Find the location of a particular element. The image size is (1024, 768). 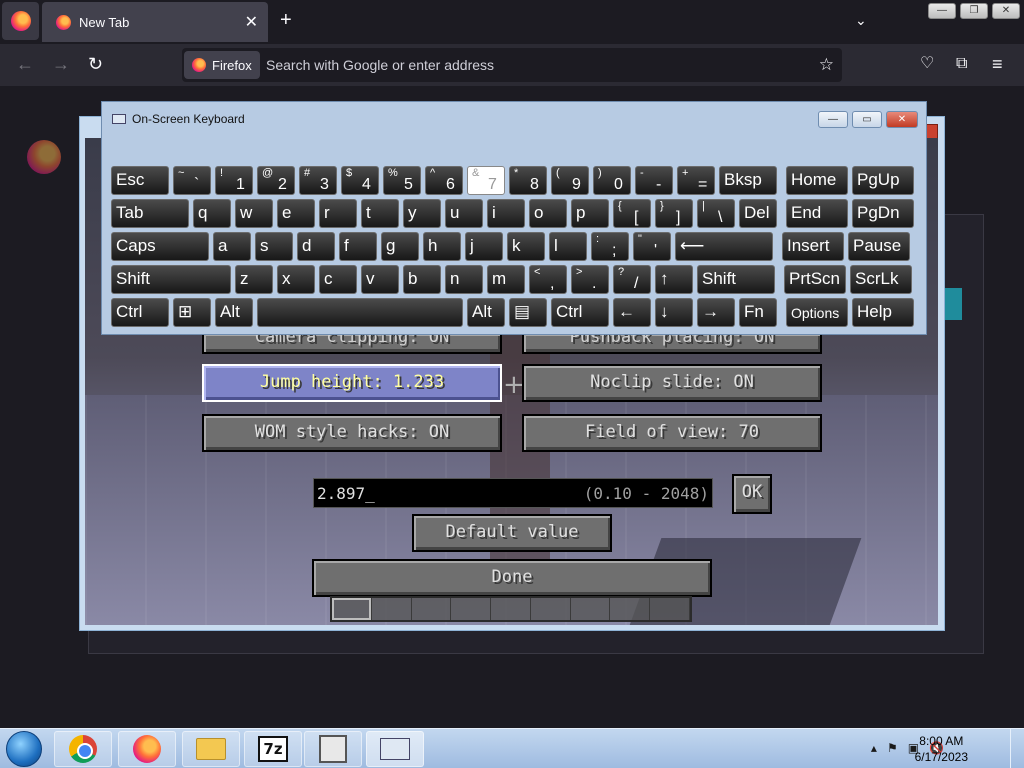

new-tab-button: + is located at coordinates (286, 20).